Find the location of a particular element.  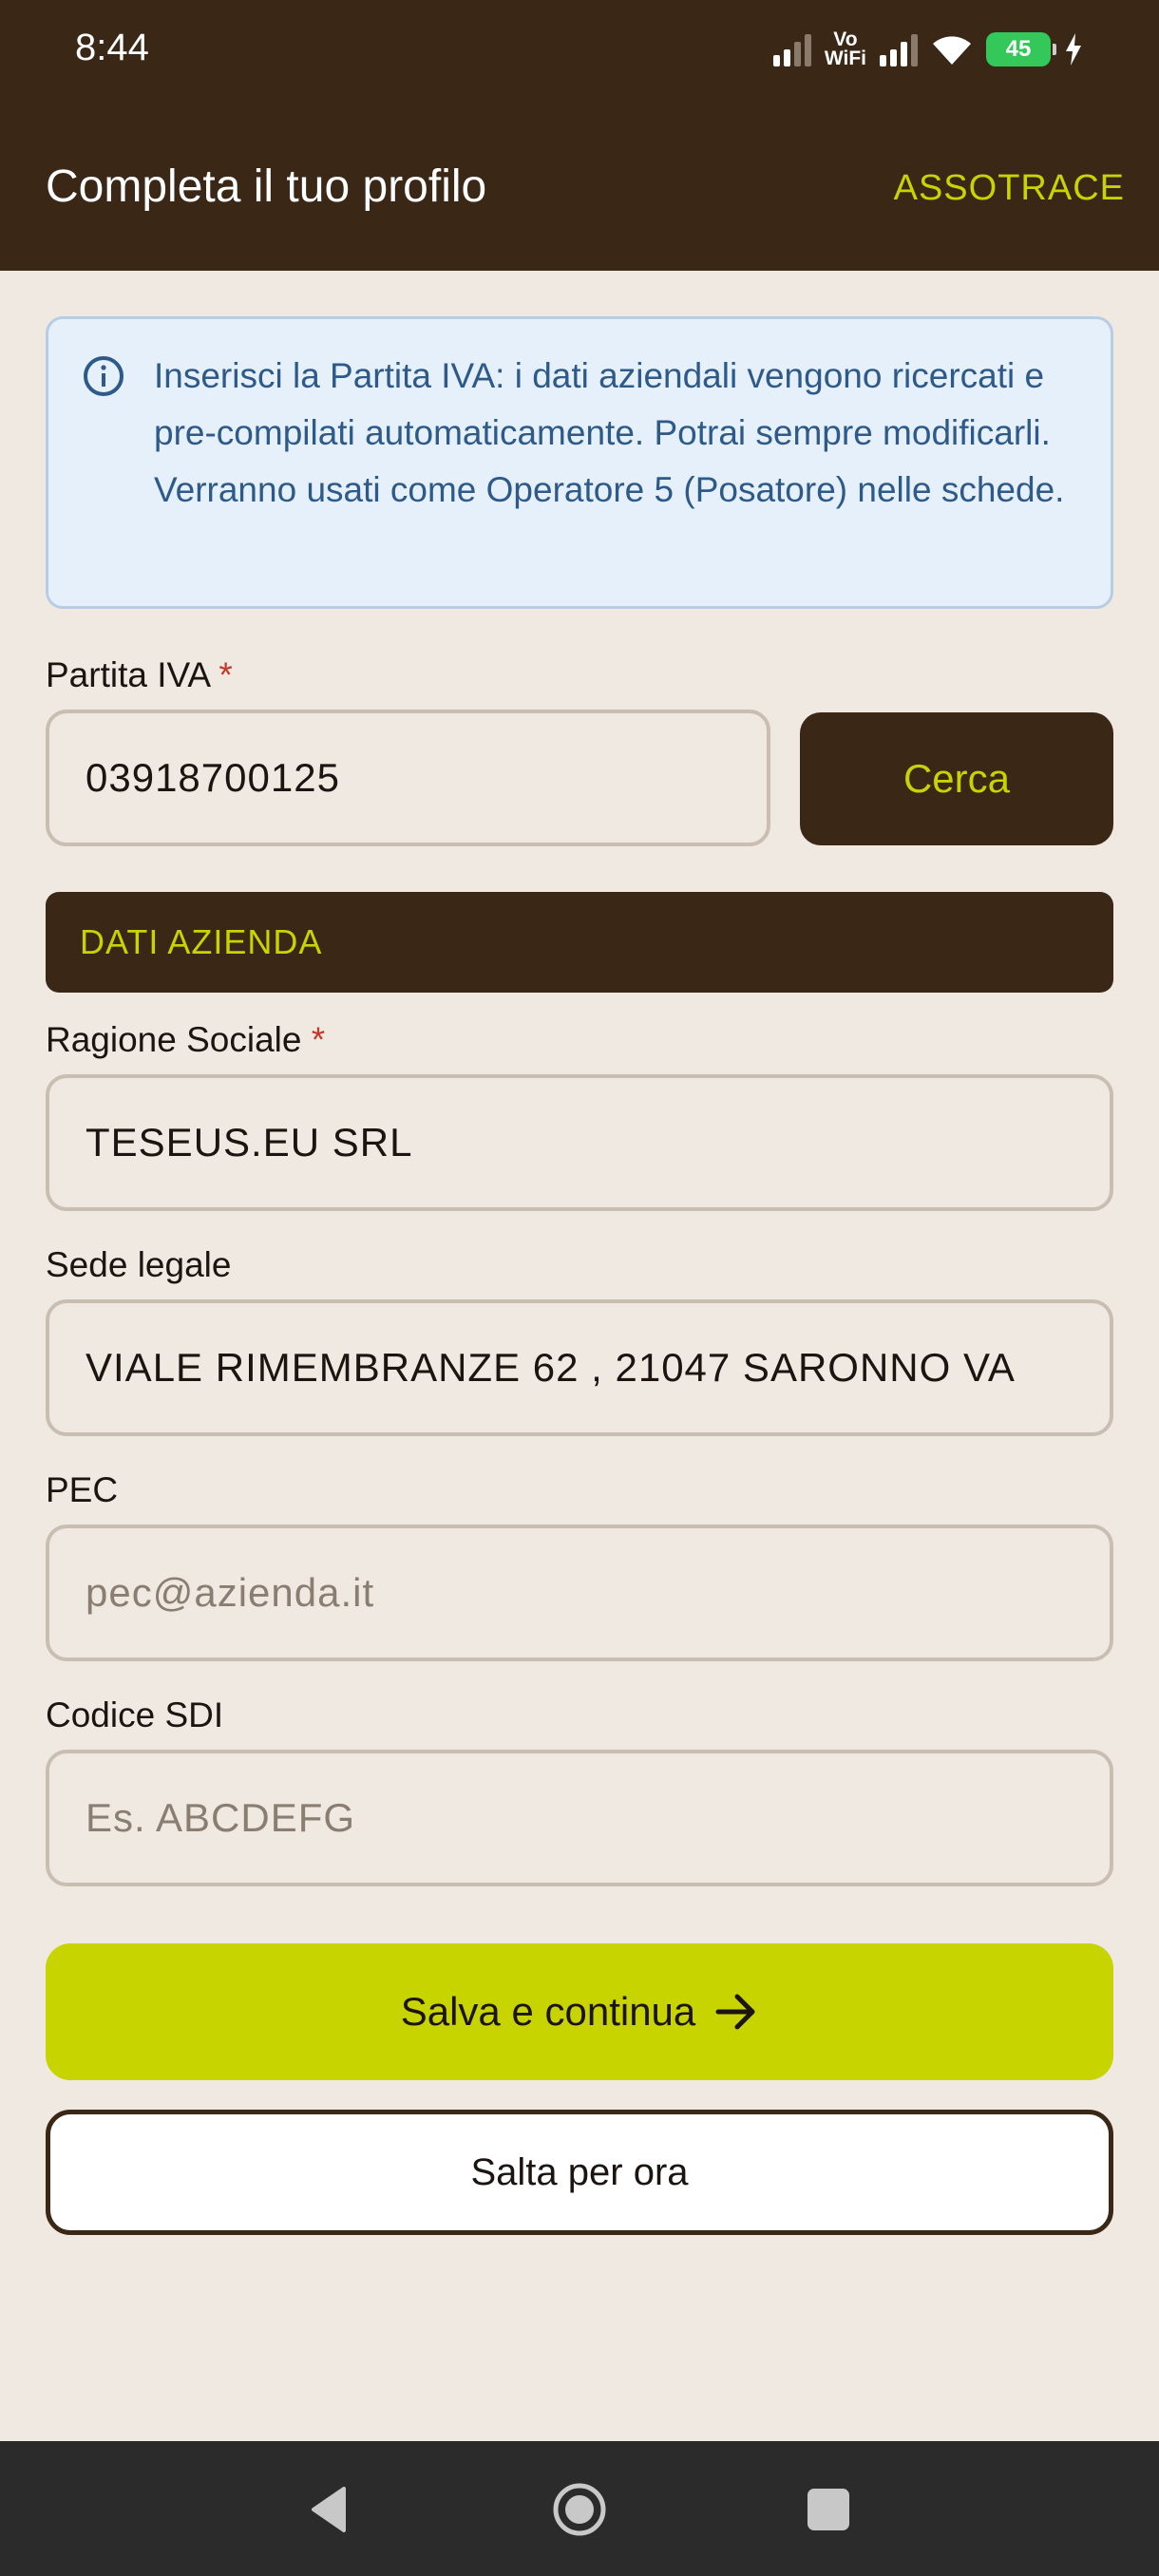

home-icon is located at coordinates (579, 2509).